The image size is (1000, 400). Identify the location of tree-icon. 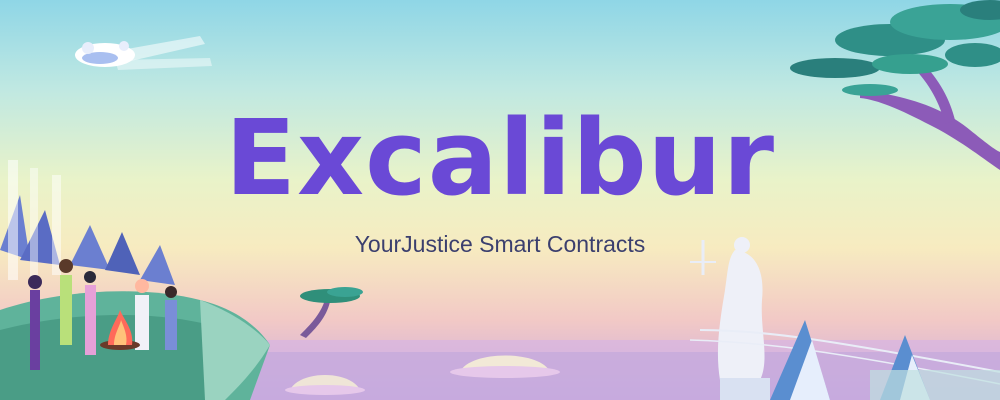
(331, 312).